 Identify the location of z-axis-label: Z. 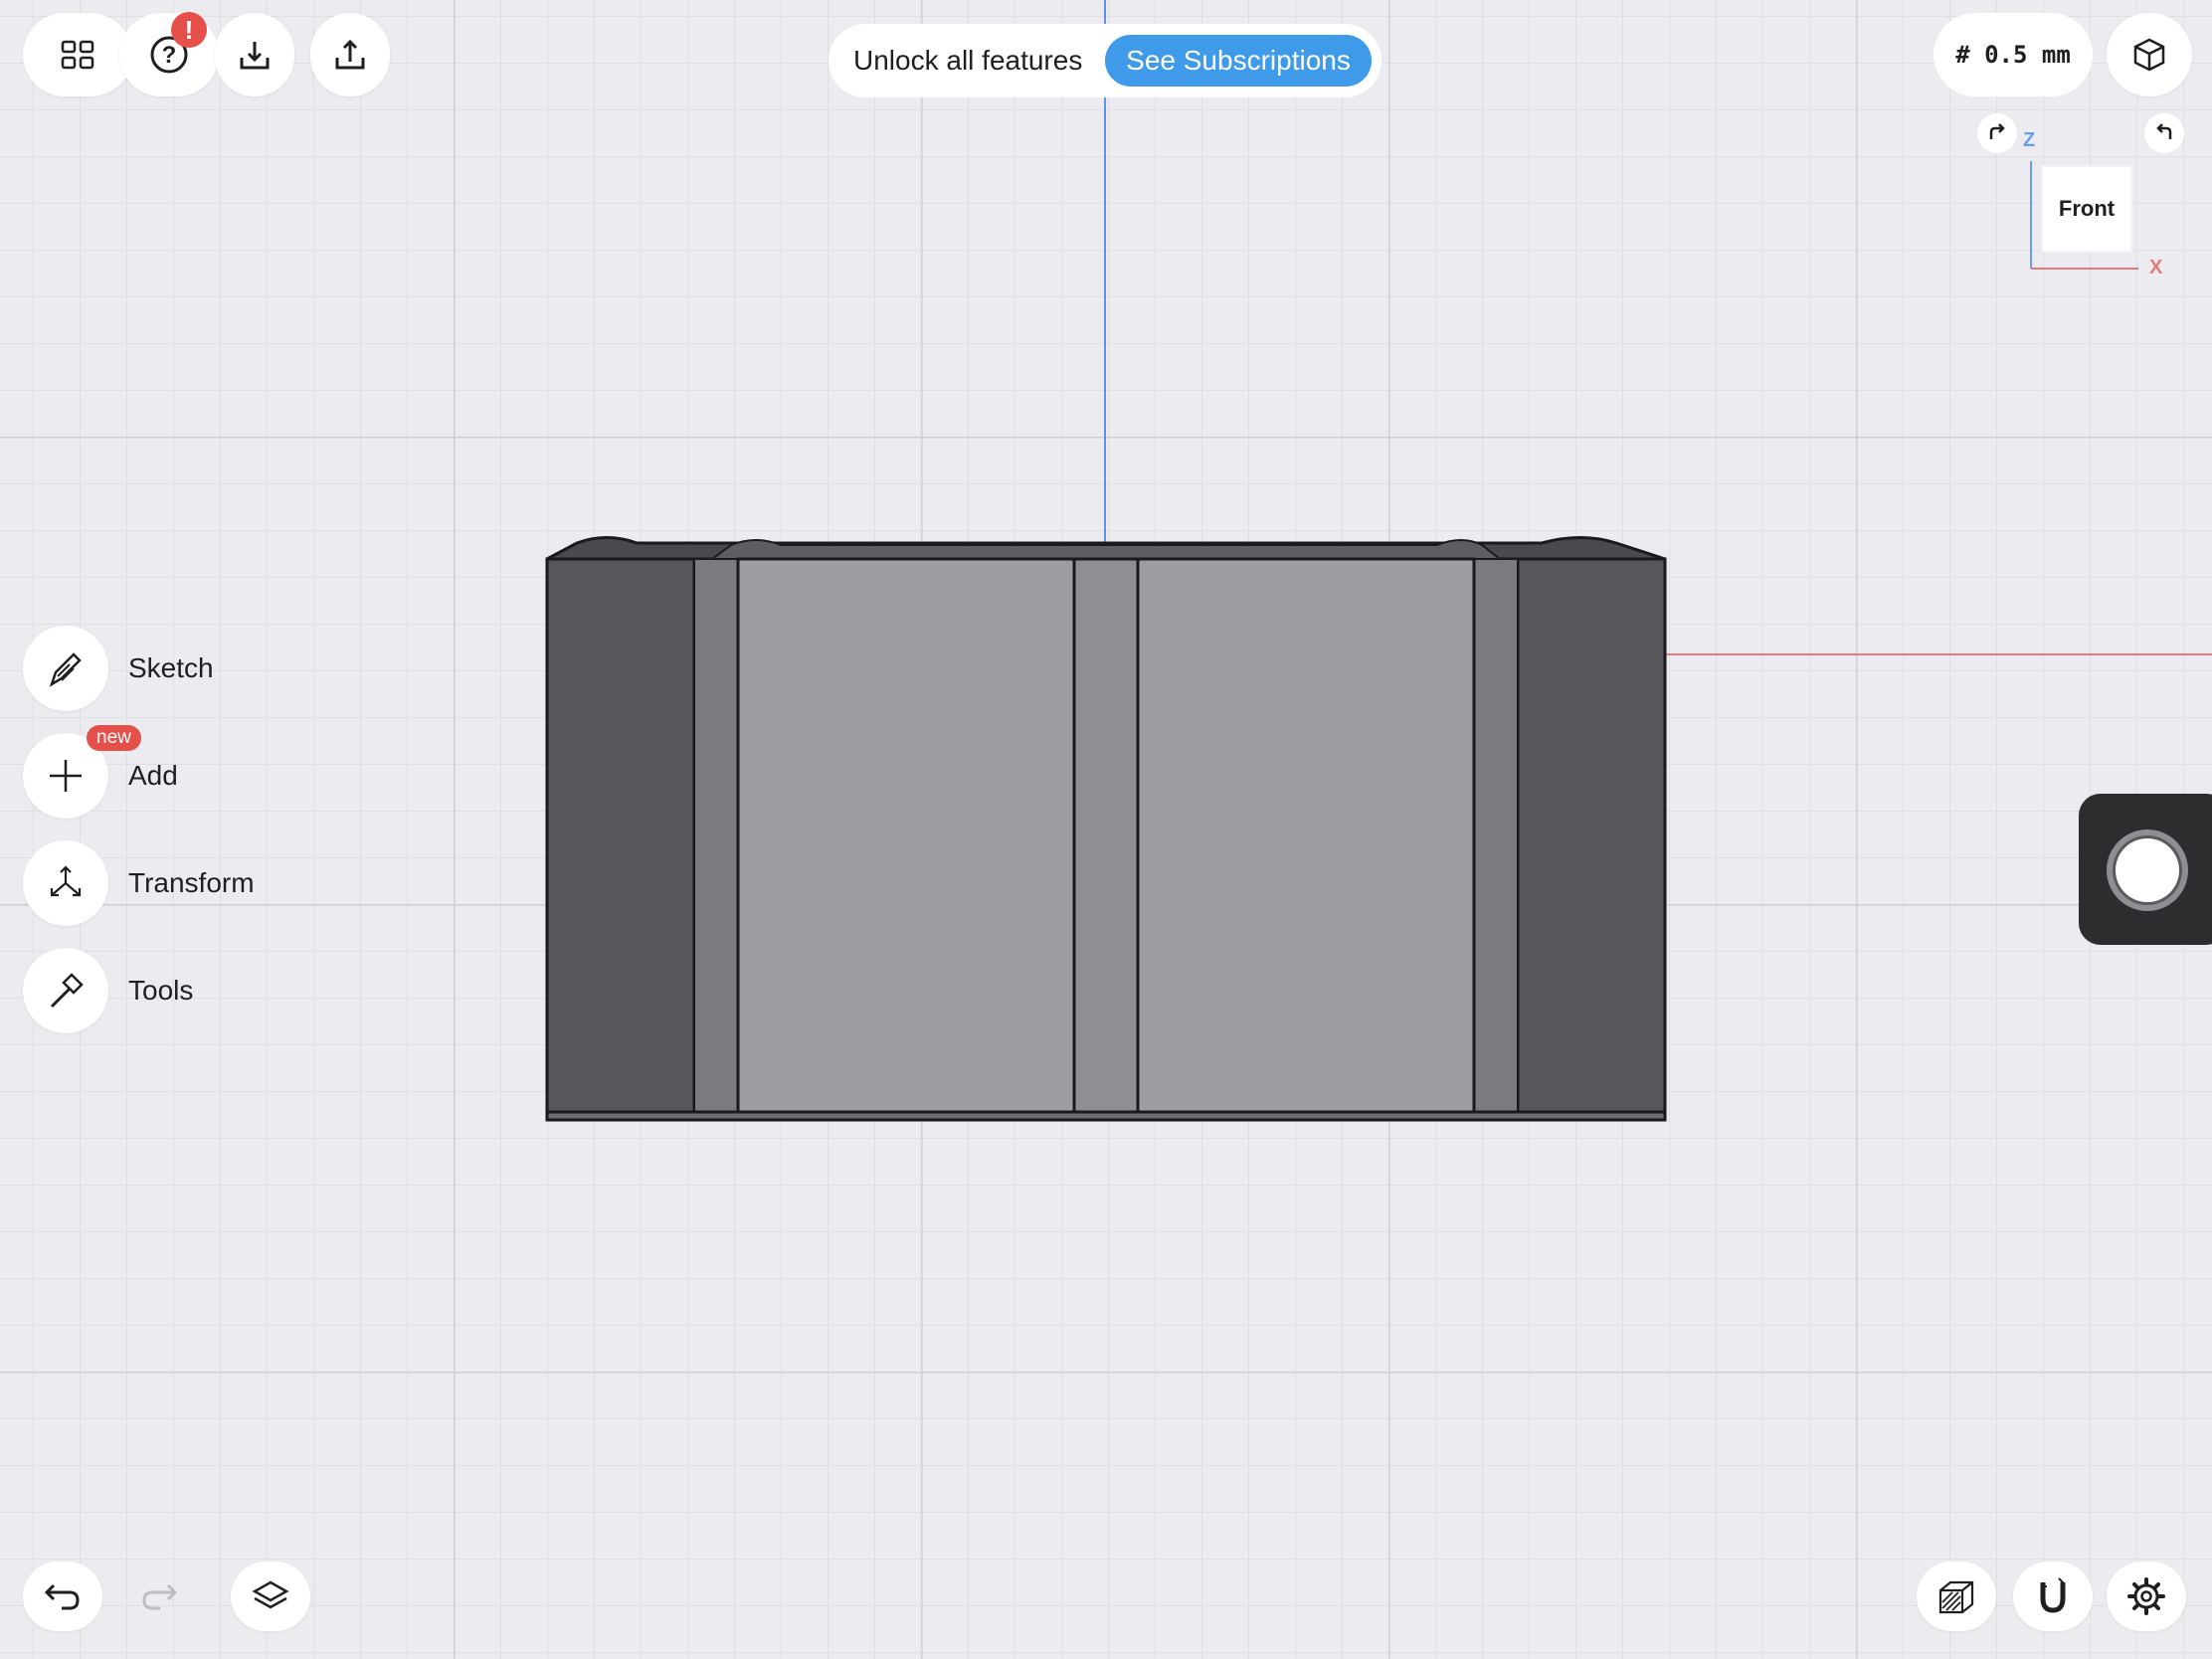
(2029, 140).